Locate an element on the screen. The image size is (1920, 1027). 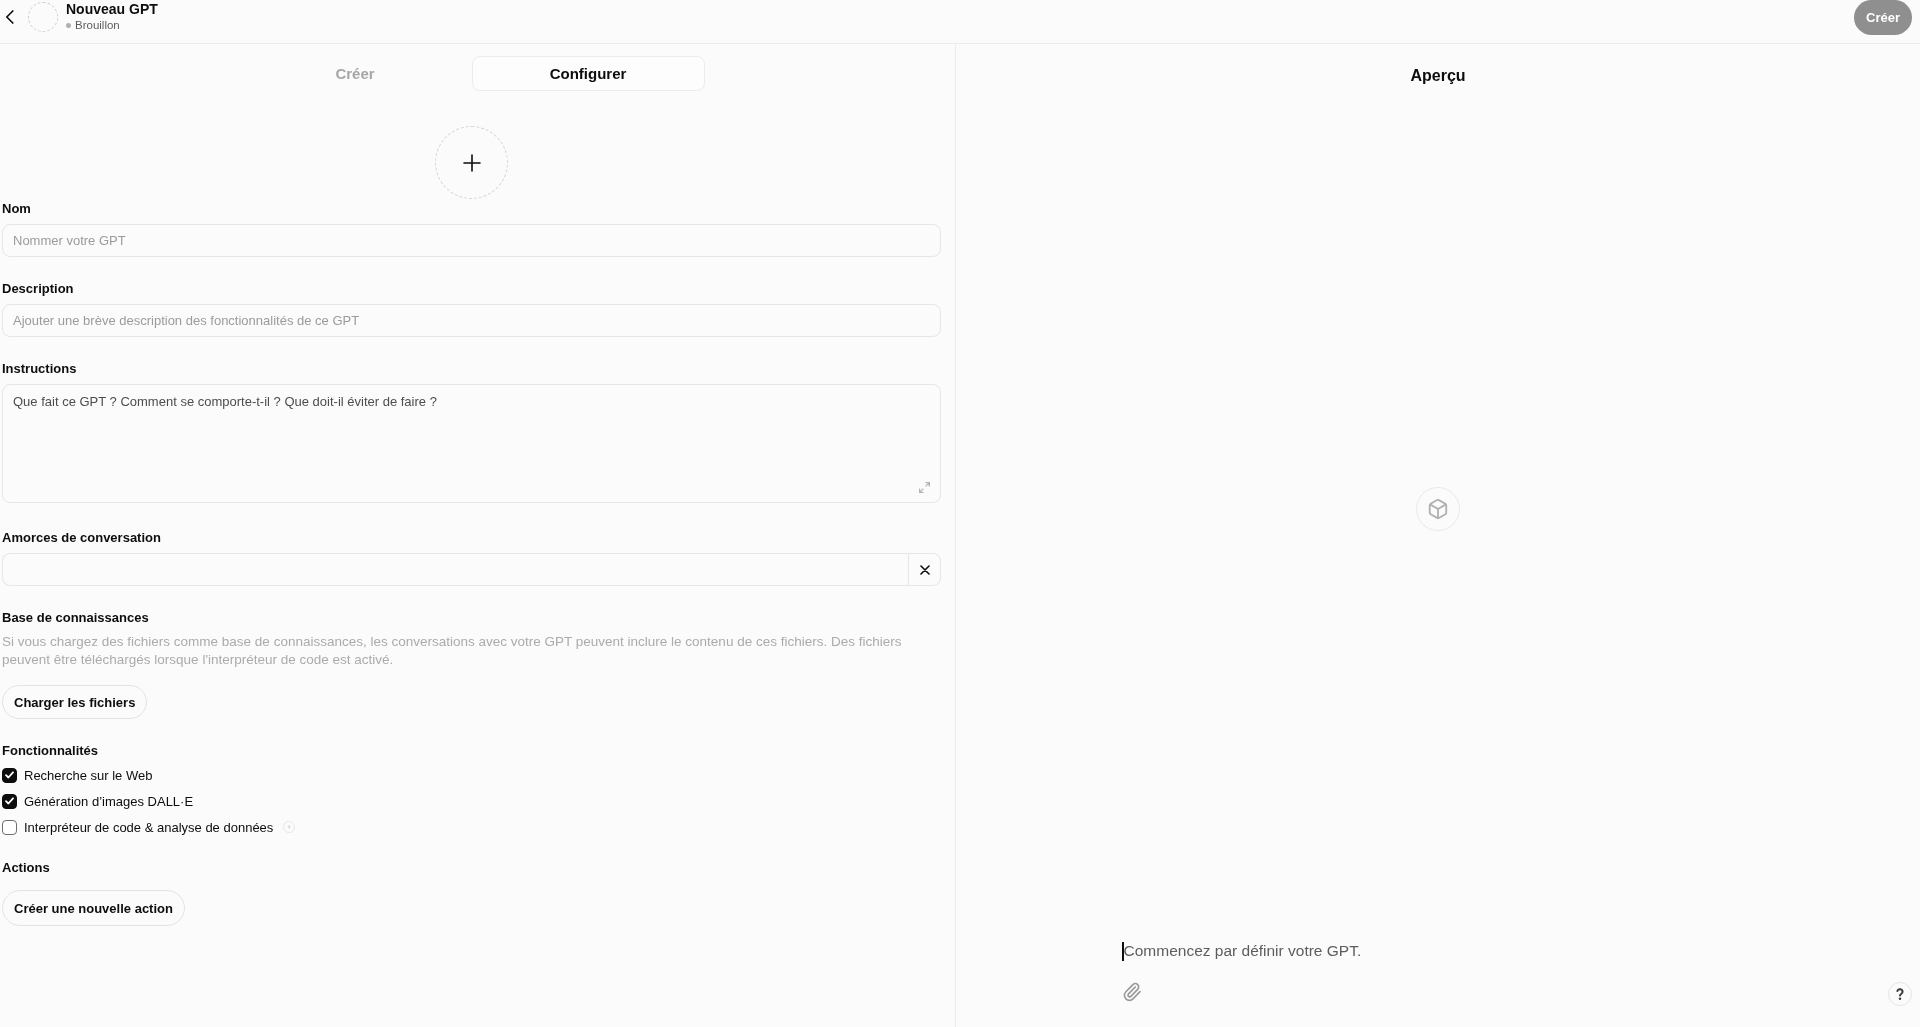
text-cursor-icon is located at coordinates (1123, 951).